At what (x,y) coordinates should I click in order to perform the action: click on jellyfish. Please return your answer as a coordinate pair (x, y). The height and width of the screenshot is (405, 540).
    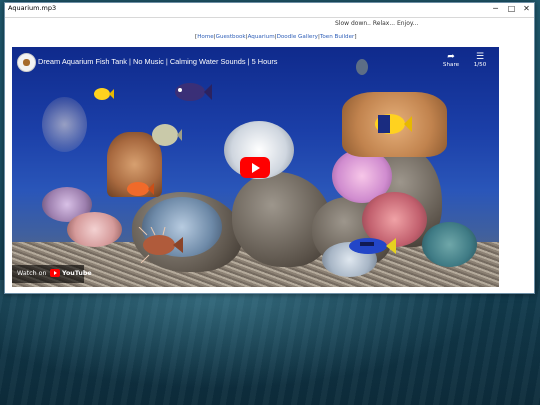
    Looking at the image, I should click on (64, 124).